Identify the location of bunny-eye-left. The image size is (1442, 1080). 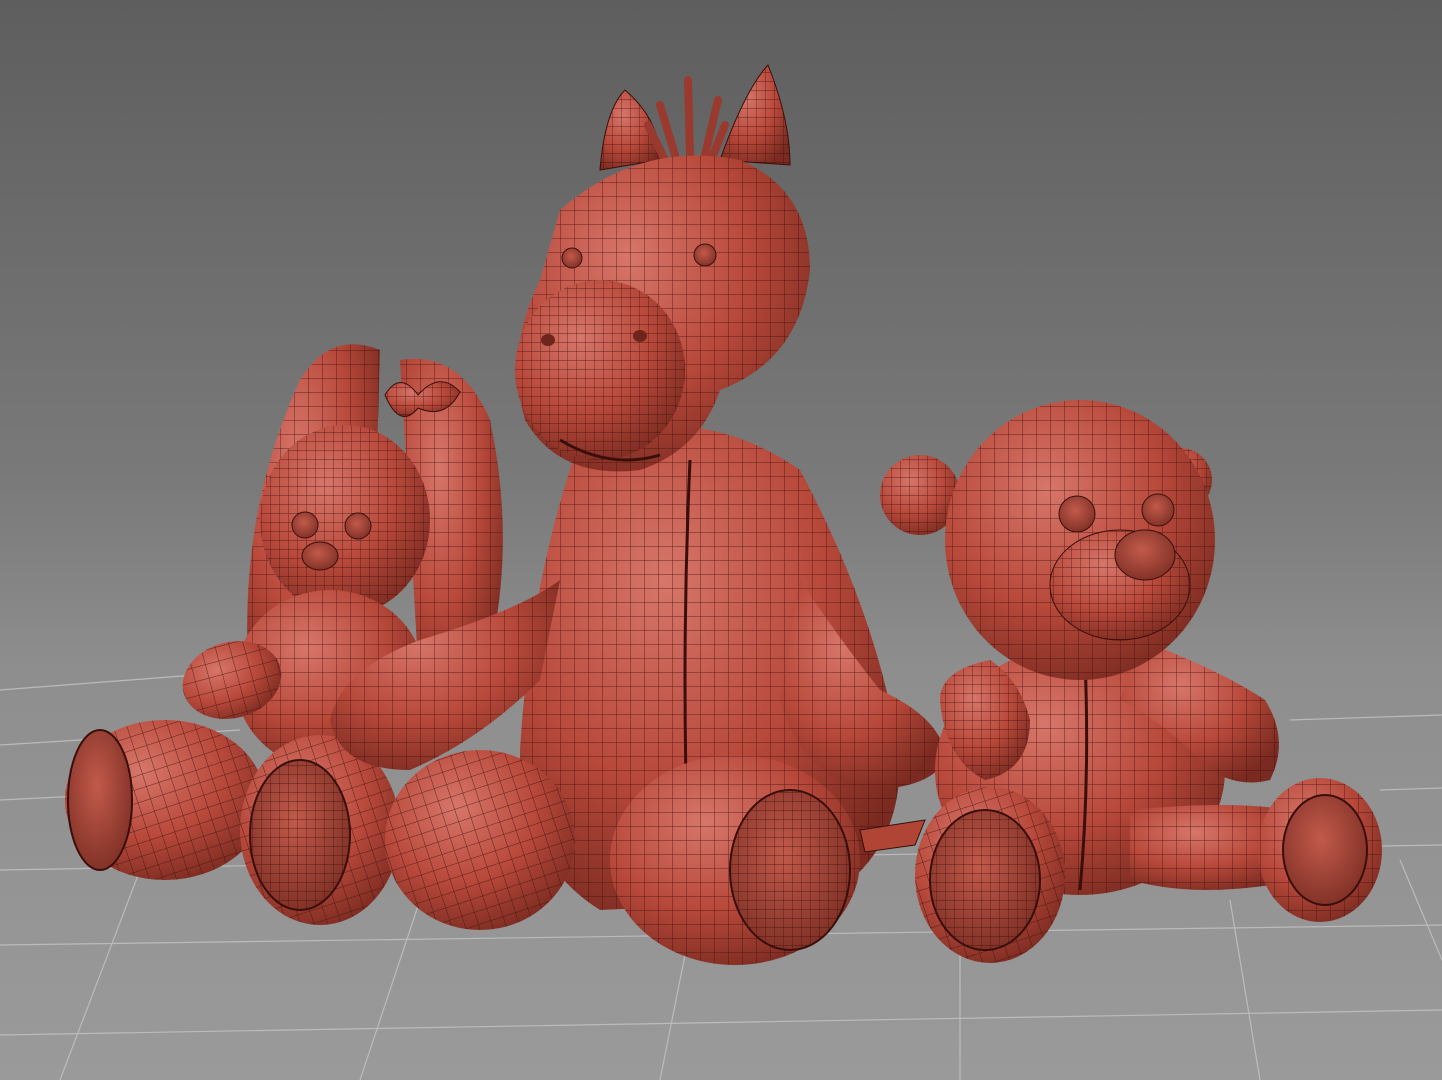
(305, 525).